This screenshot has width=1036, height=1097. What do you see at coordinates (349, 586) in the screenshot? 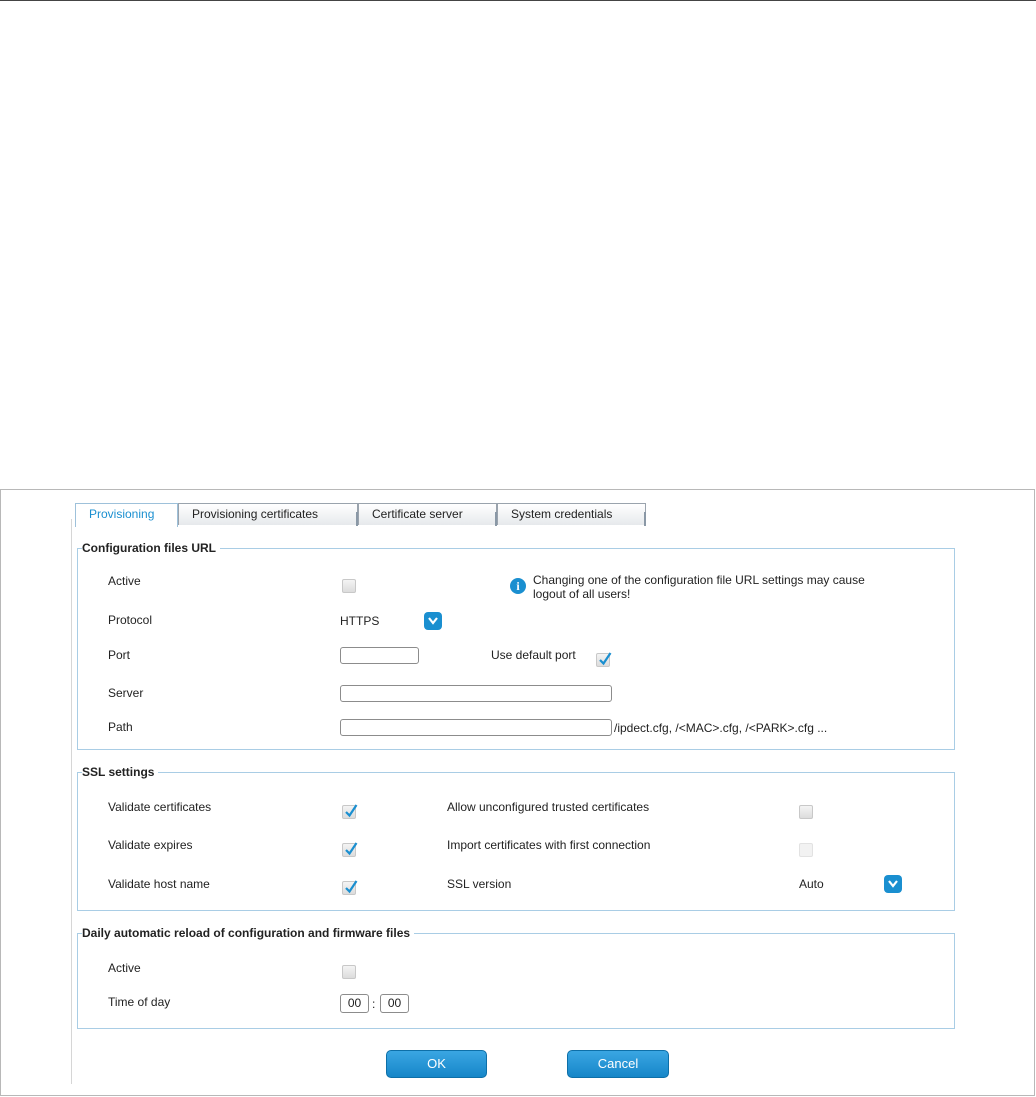
I see `config-active-checkbox` at bounding box center [349, 586].